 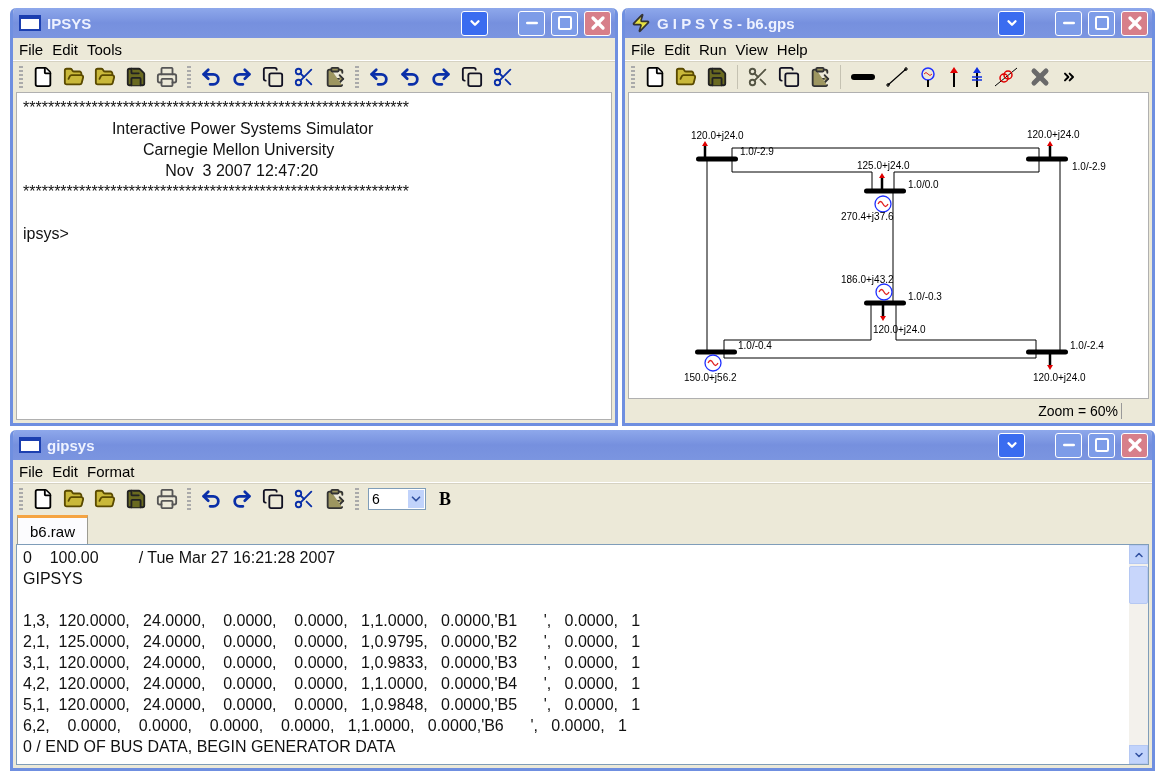 I want to click on font-size-select: 6, so click(x=397, y=499).